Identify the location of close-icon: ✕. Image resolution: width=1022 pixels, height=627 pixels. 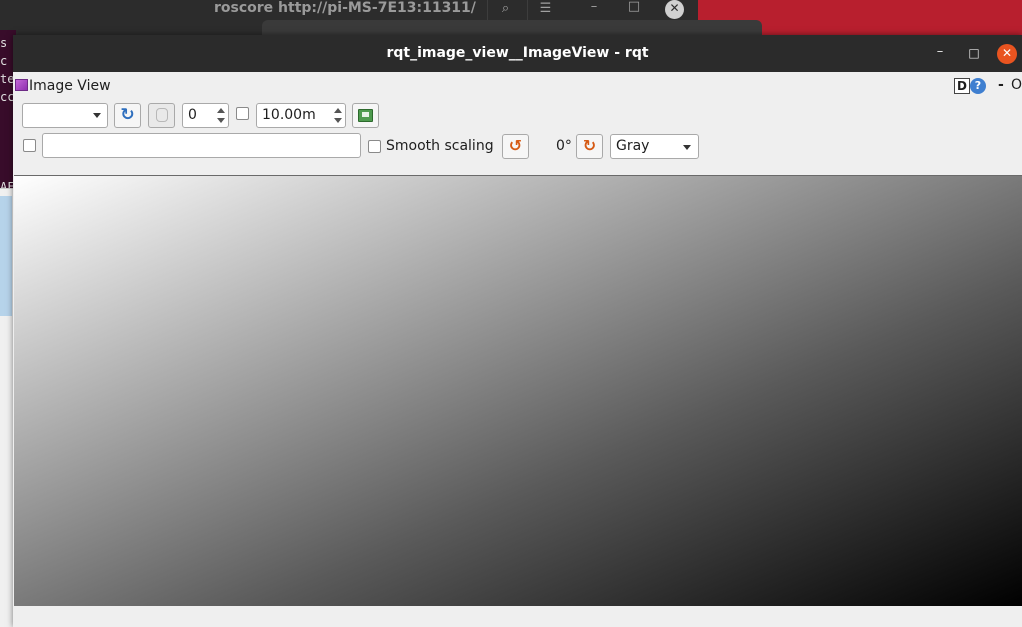
(1007, 54).